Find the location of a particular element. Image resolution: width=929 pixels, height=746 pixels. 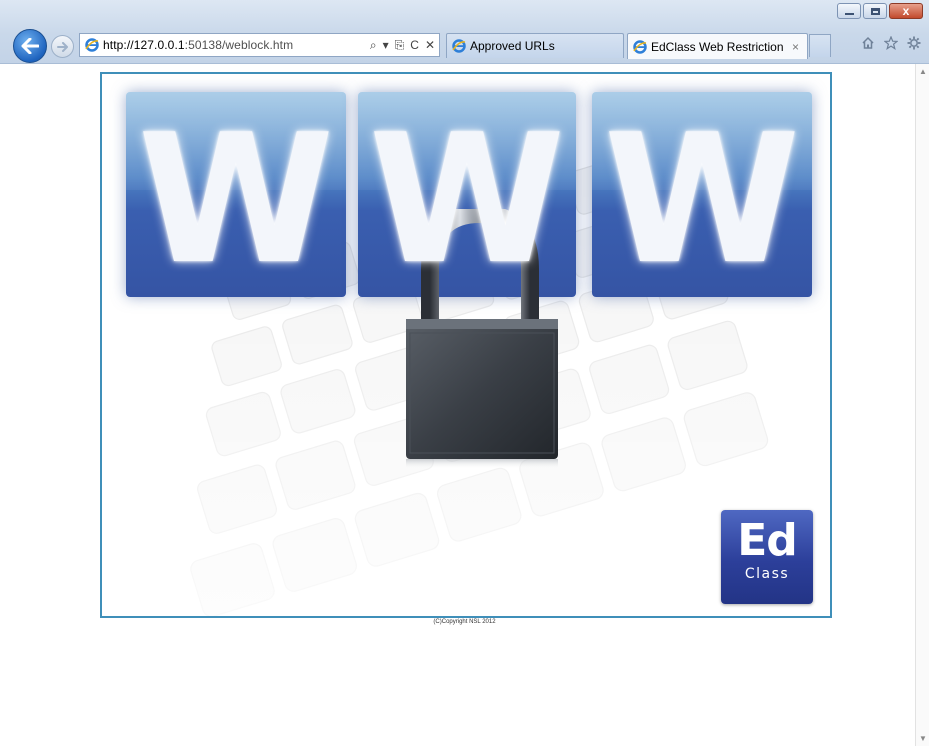

tab-label: EdClass Web Restriction is located at coordinates (717, 46).